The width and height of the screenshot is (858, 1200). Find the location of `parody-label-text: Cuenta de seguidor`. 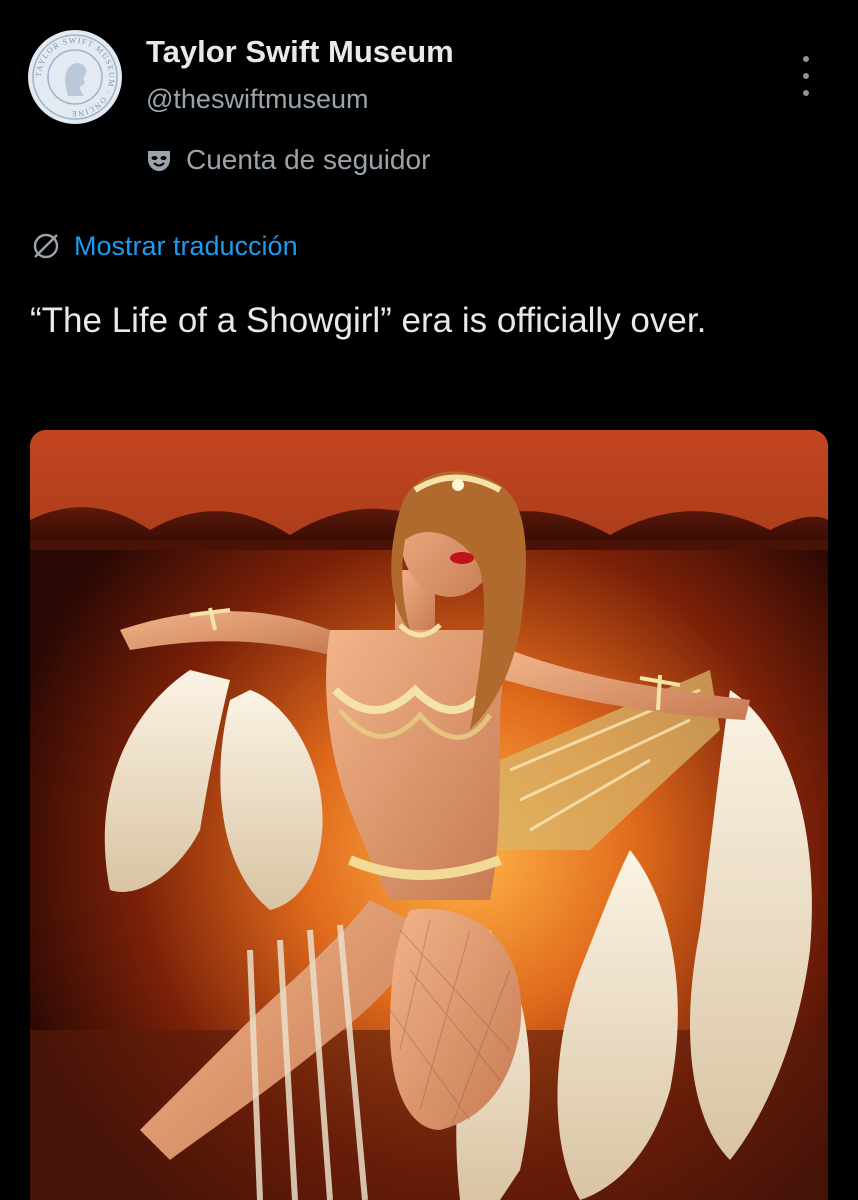

parody-label-text: Cuenta de seguidor is located at coordinates (308, 159).